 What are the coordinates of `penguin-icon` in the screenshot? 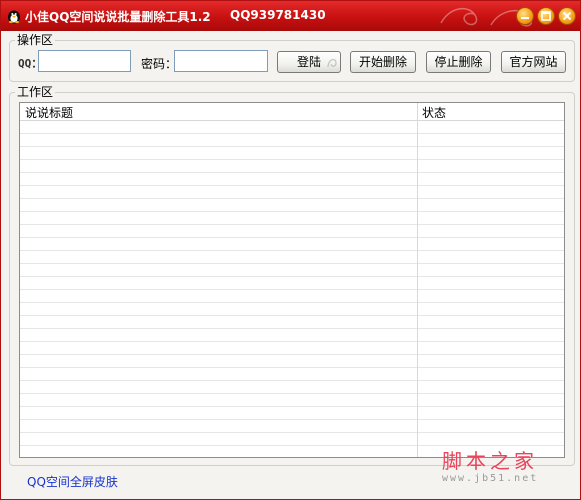 It's located at (14, 17).